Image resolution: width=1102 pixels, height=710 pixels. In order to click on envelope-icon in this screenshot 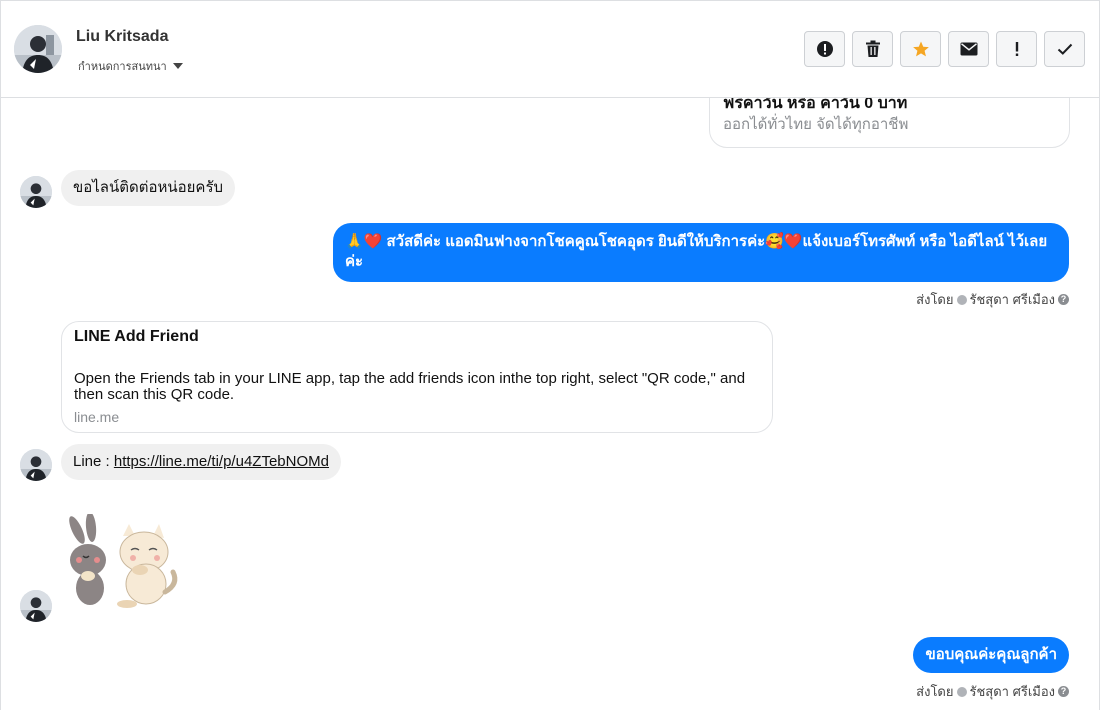, I will do `click(968, 49)`.